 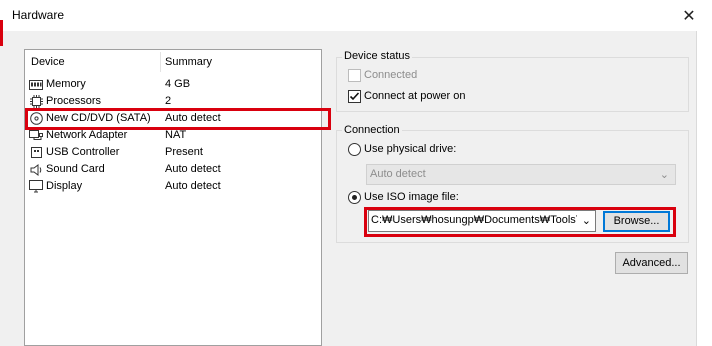 I want to click on device-name: Sound Card, so click(x=75, y=169).